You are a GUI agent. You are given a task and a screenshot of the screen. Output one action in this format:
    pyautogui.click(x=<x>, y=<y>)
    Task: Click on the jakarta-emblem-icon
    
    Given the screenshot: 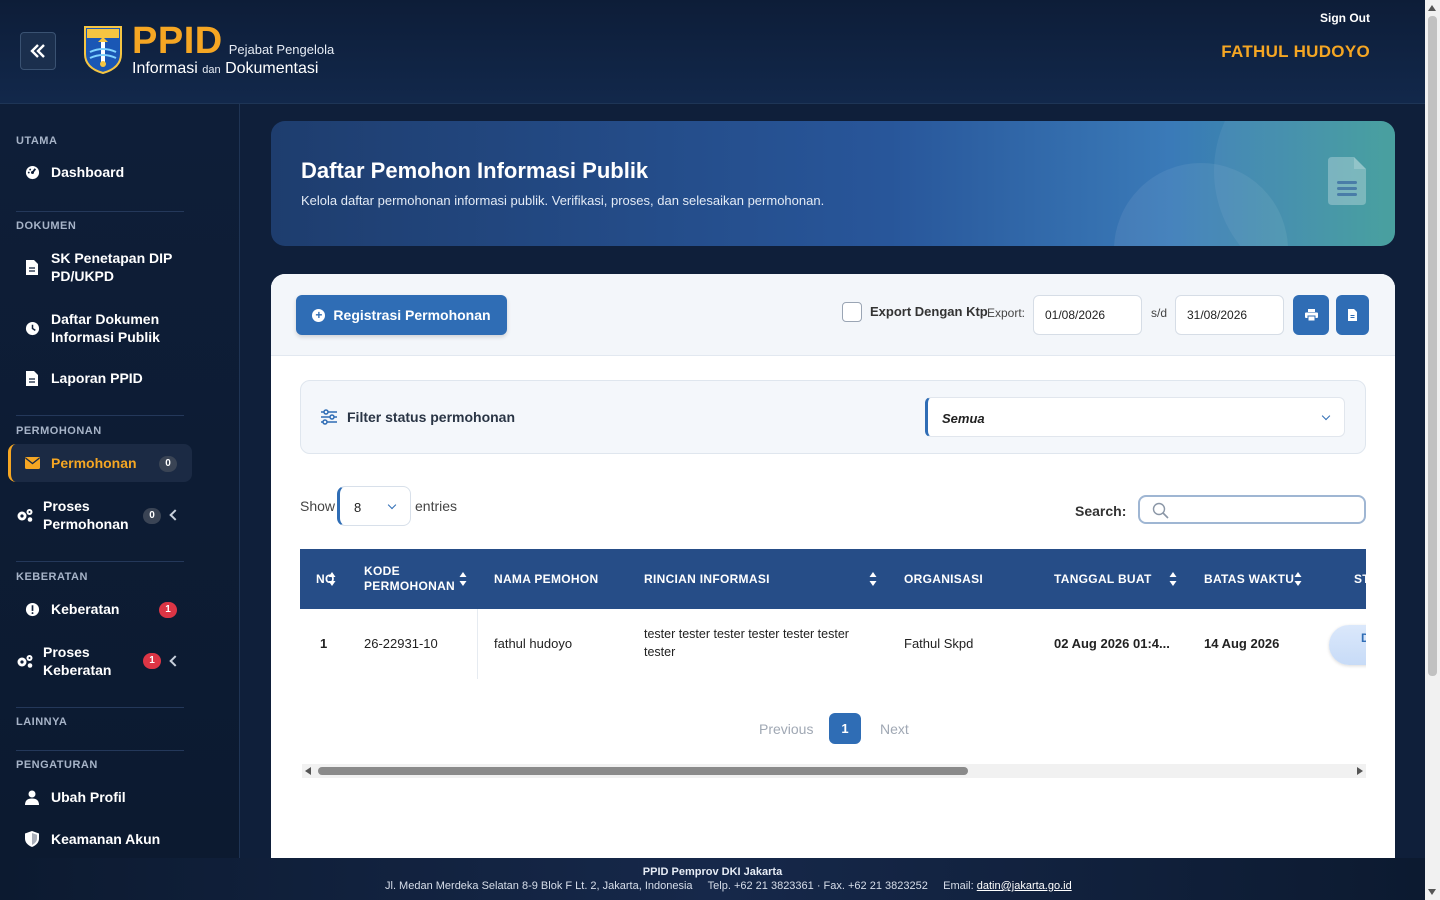 What is the action you would take?
    pyautogui.click(x=103, y=50)
    